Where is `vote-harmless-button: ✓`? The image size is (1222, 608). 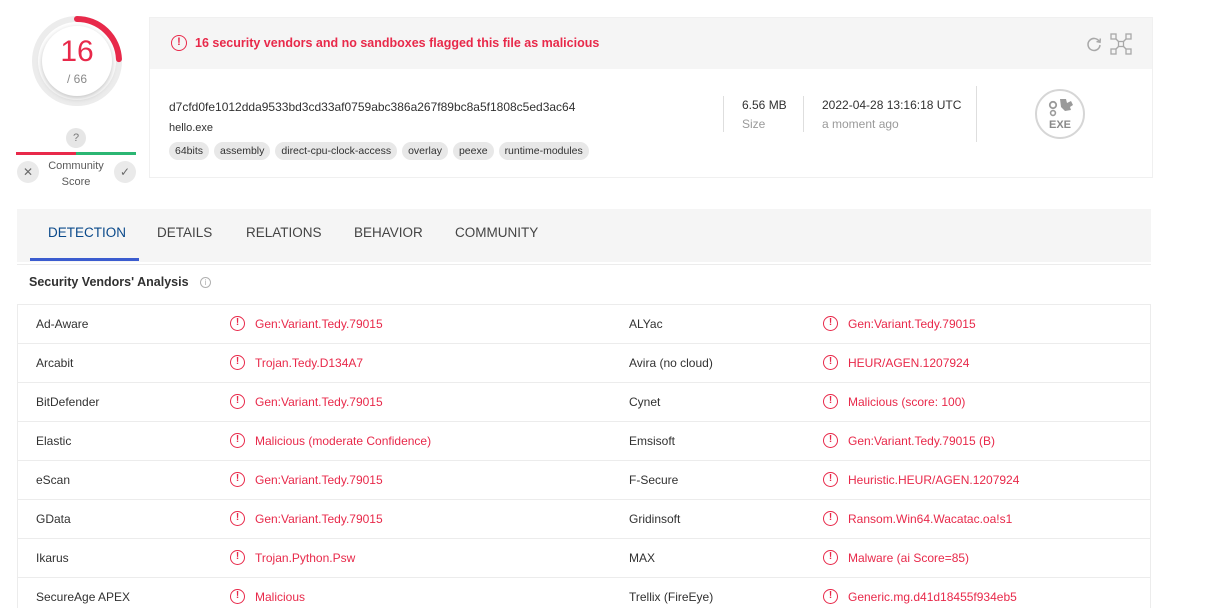 vote-harmless-button: ✓ is located at coordinates (125, 172).